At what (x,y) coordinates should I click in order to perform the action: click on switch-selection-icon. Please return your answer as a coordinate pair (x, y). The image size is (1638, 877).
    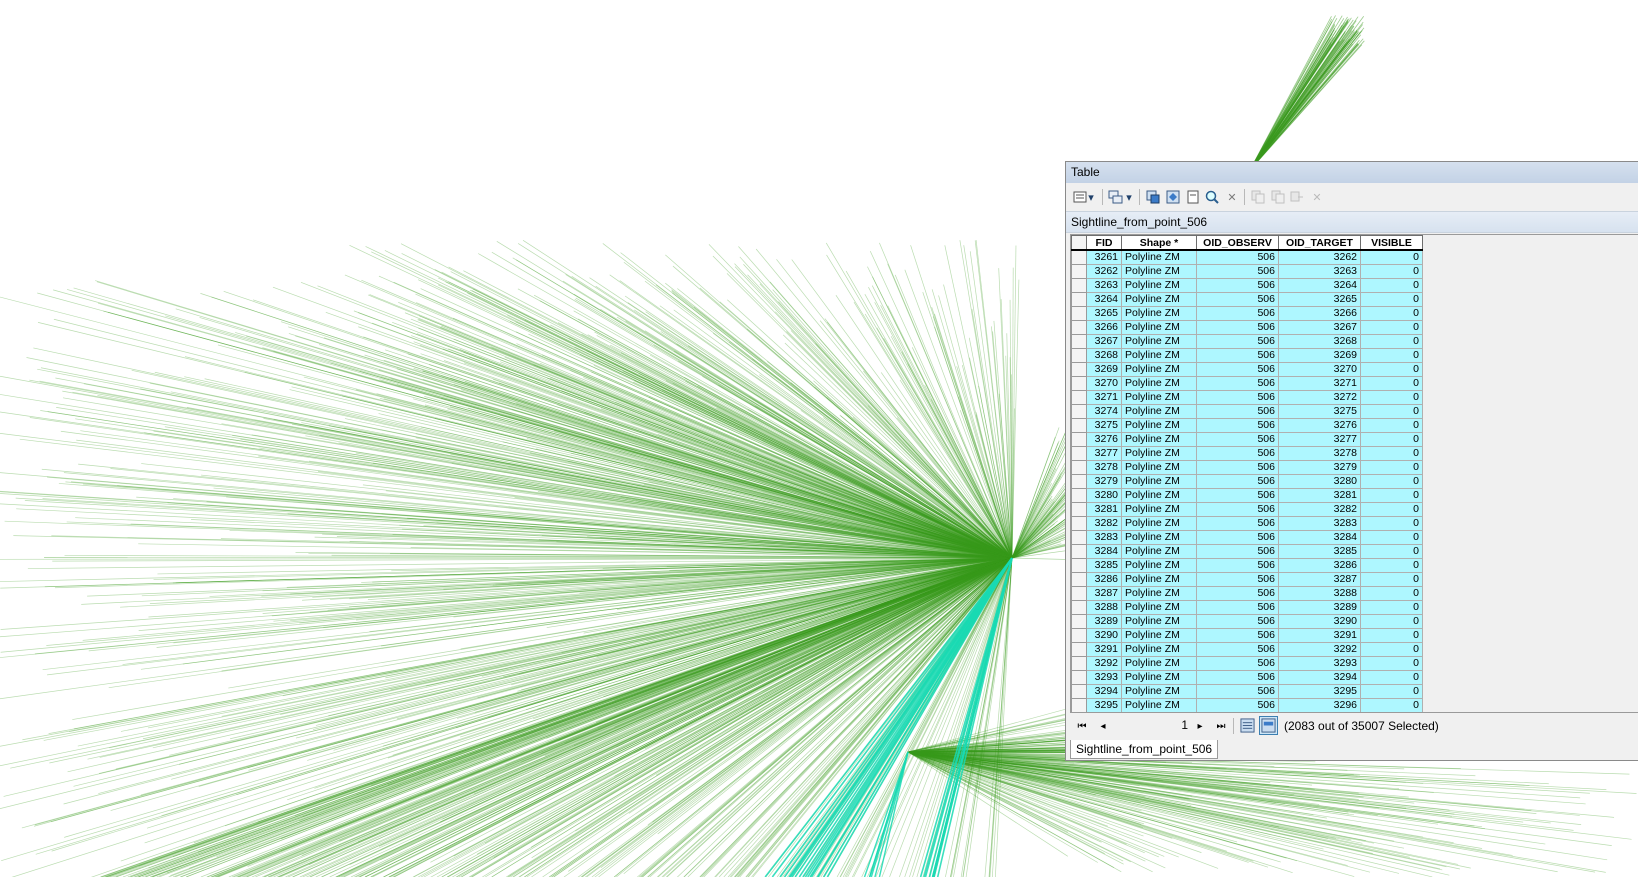
    Looking at the image, I should click on (1173, 197).